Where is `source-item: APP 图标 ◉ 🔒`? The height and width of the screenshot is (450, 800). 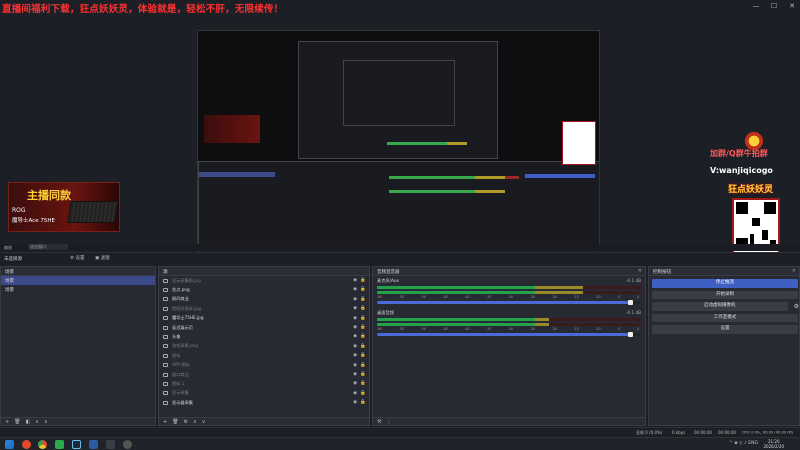
source-item: APP 图标 ◉ 🔒 is located at coordinates (264, 365).